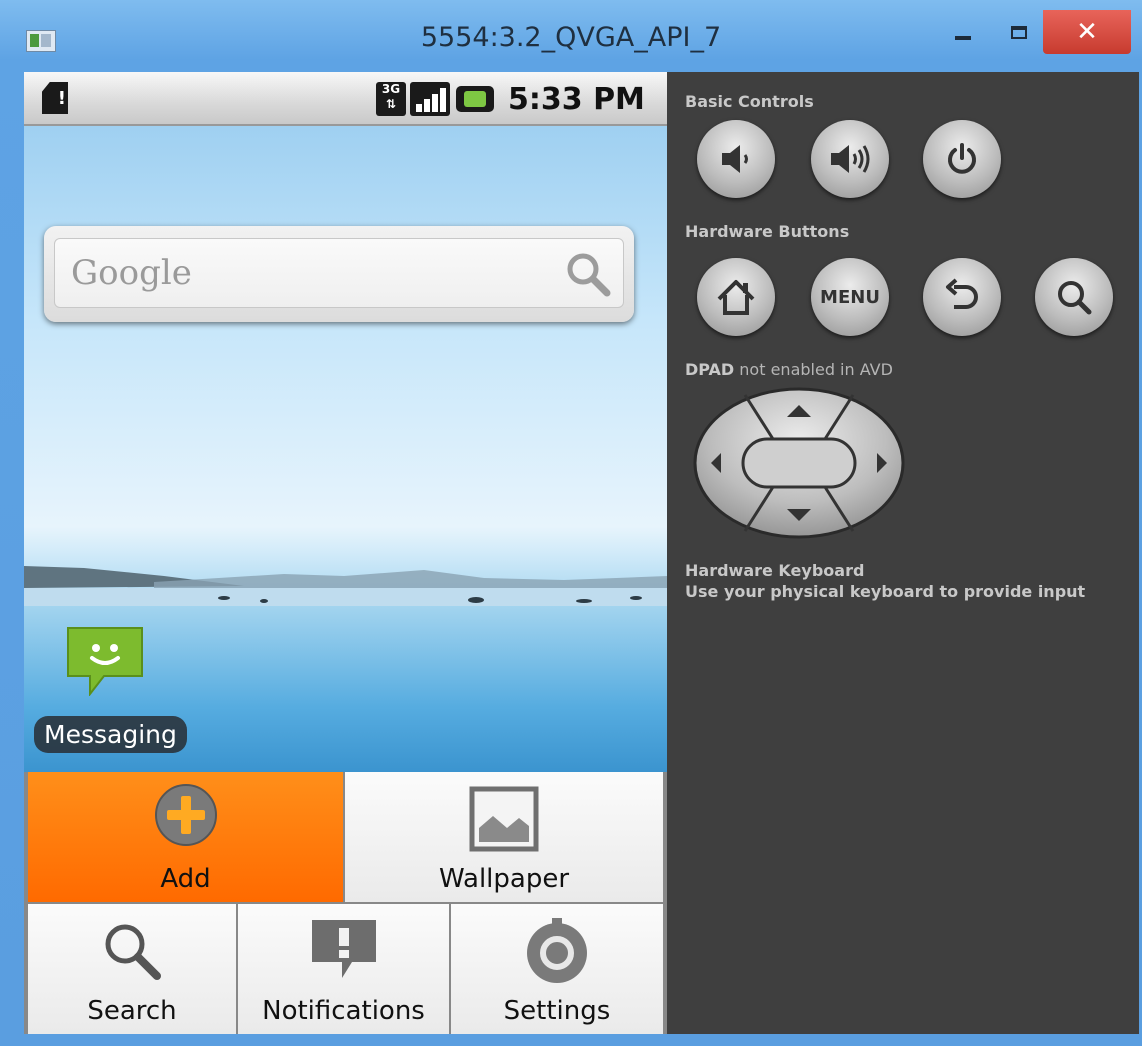 The height and width of the screenshot is (1046, 1142). I want to click on dpad-control, so click(799, 463).